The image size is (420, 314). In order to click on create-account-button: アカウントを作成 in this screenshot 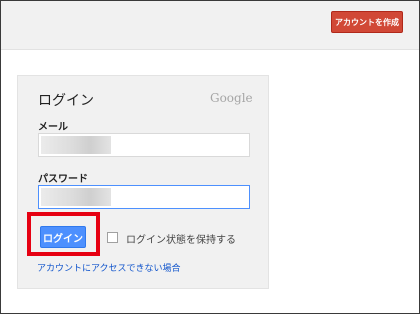, I will do `click(367, 22)`.